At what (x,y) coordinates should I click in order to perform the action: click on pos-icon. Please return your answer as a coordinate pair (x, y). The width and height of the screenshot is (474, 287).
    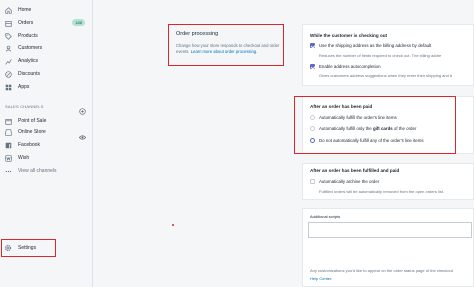
    Looking at the image, I should click on (8, 121).